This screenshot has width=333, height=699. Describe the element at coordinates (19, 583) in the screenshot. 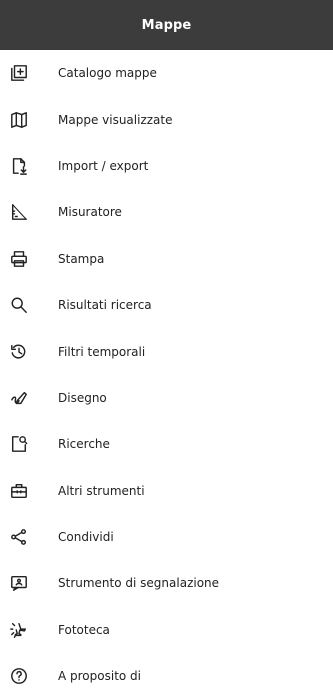

I see `report-icon` at that location.